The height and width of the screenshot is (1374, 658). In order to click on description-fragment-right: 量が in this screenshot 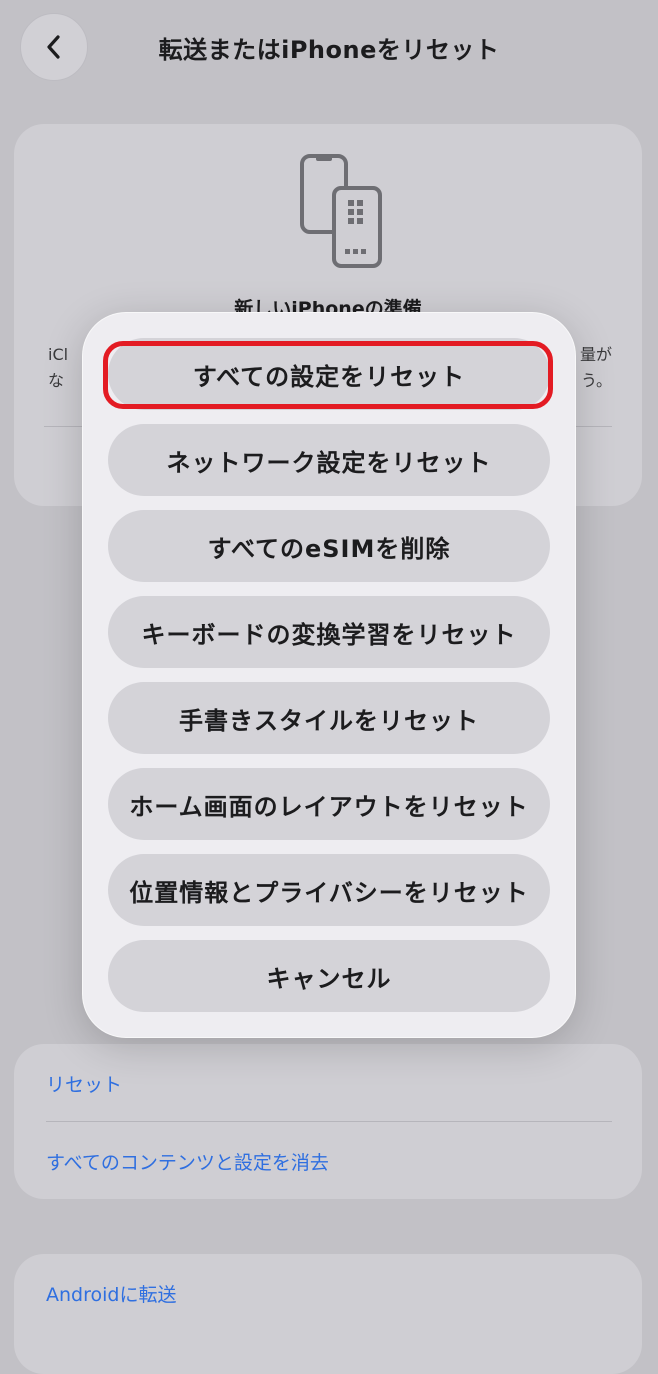, I will do `click(595, 354)`.